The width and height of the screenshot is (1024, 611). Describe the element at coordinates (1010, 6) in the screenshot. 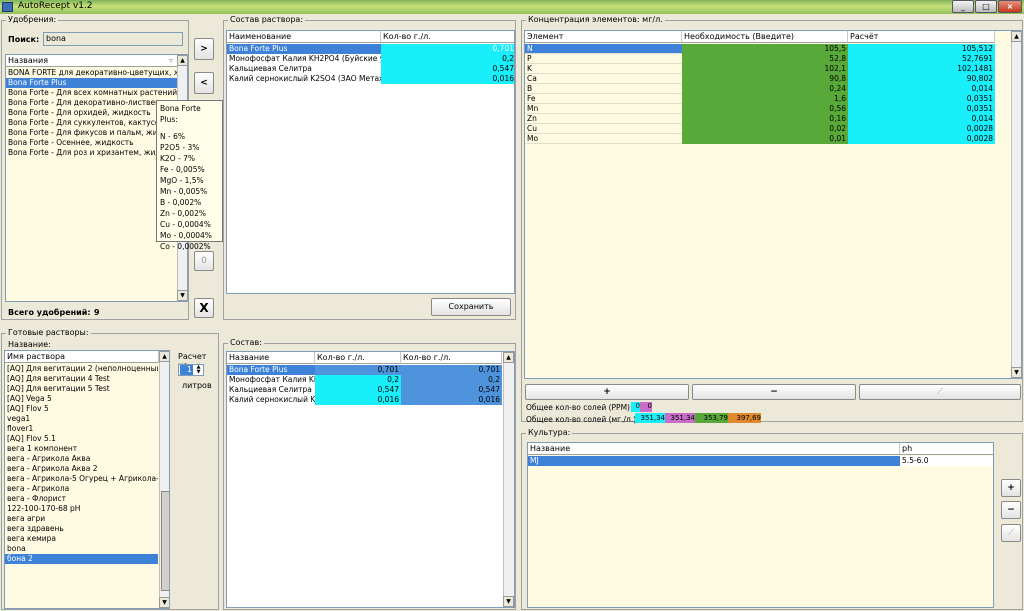

I see `close-button: ×` at that location.